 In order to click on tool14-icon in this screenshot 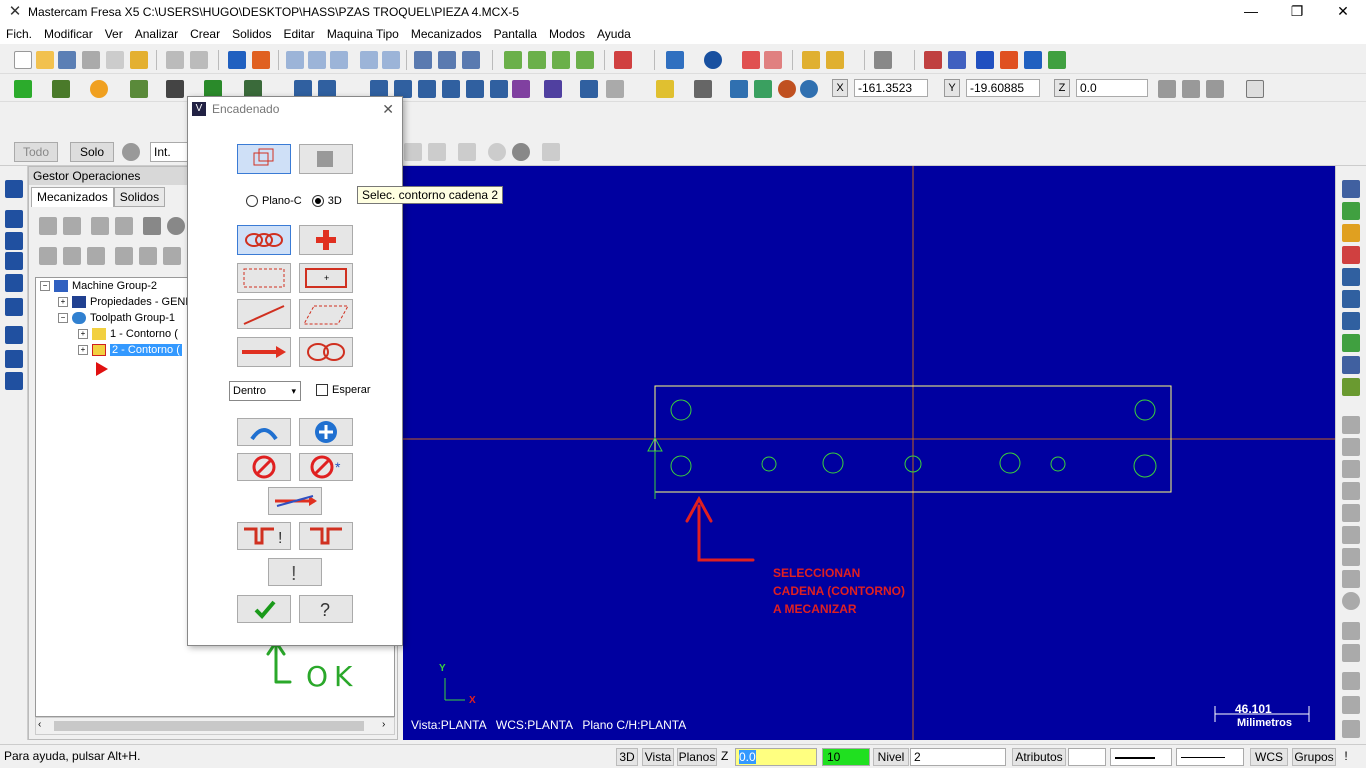, I will do `click(1351, 729)`.